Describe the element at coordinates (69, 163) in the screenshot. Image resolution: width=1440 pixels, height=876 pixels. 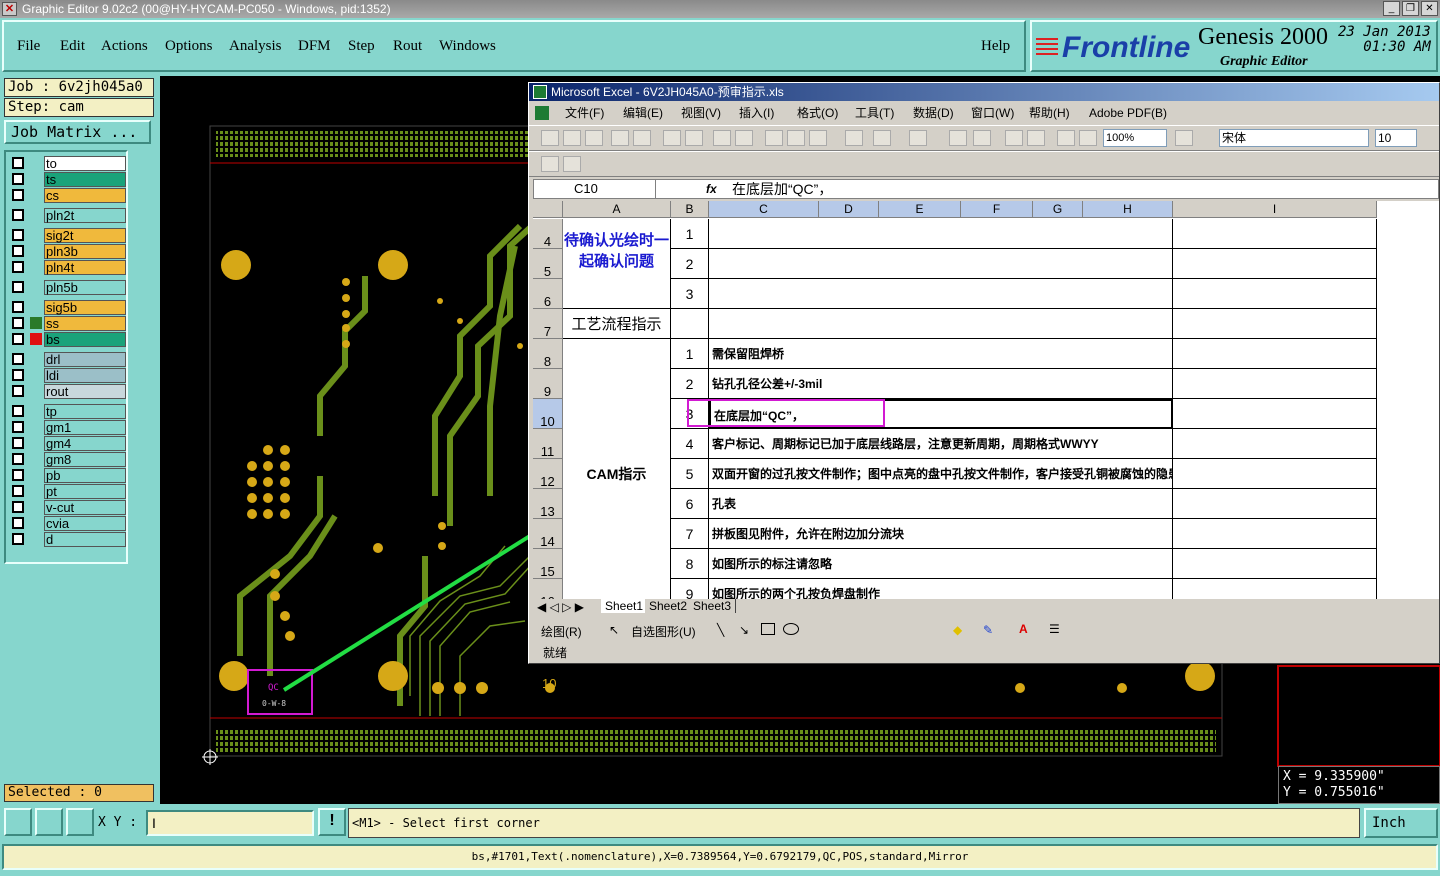
I see `layer-row-to: to` at that location.